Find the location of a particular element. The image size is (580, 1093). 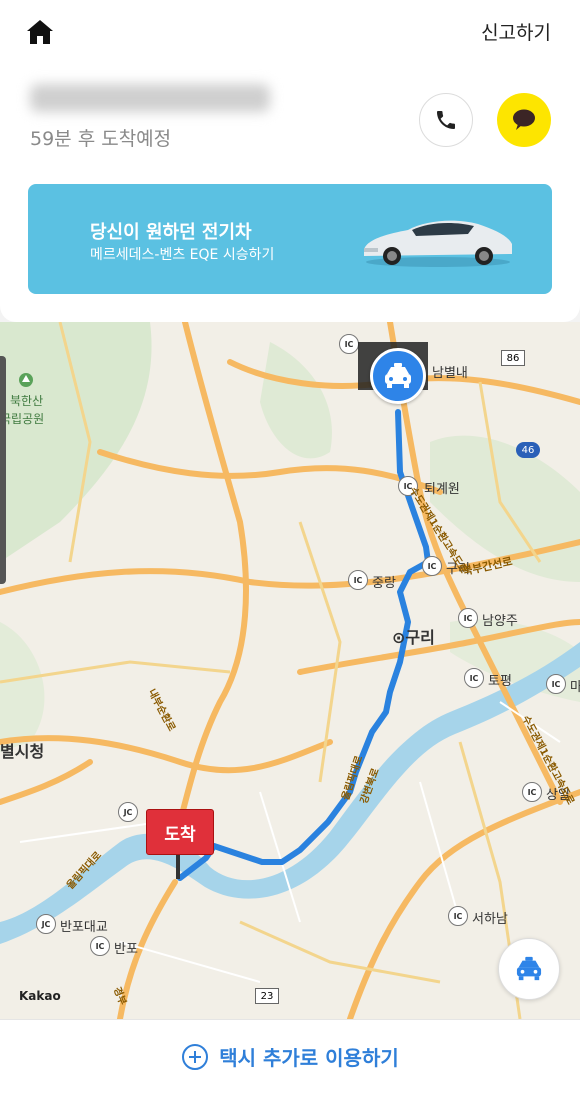

map-label-guri: ⊙구리 is located at coordinates (413, 637).